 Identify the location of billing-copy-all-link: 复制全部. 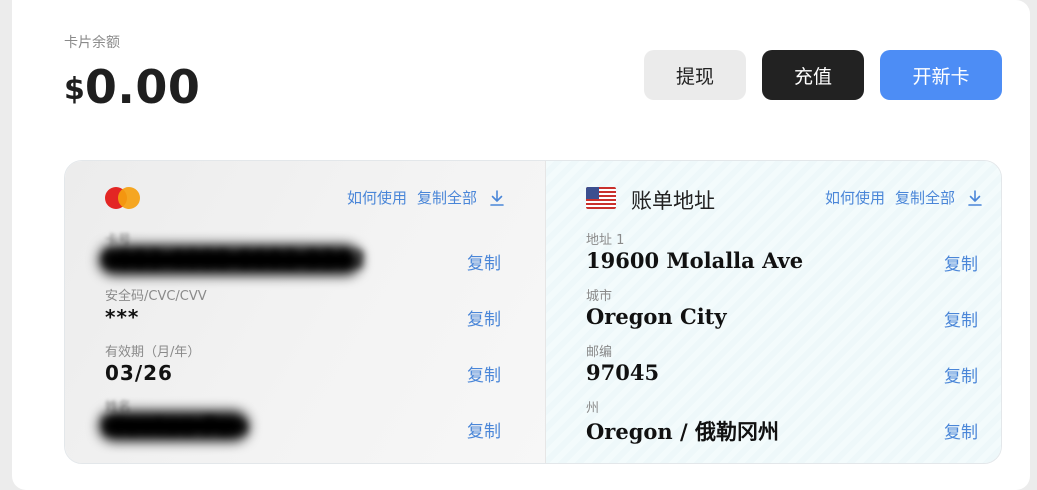
(925, 197).